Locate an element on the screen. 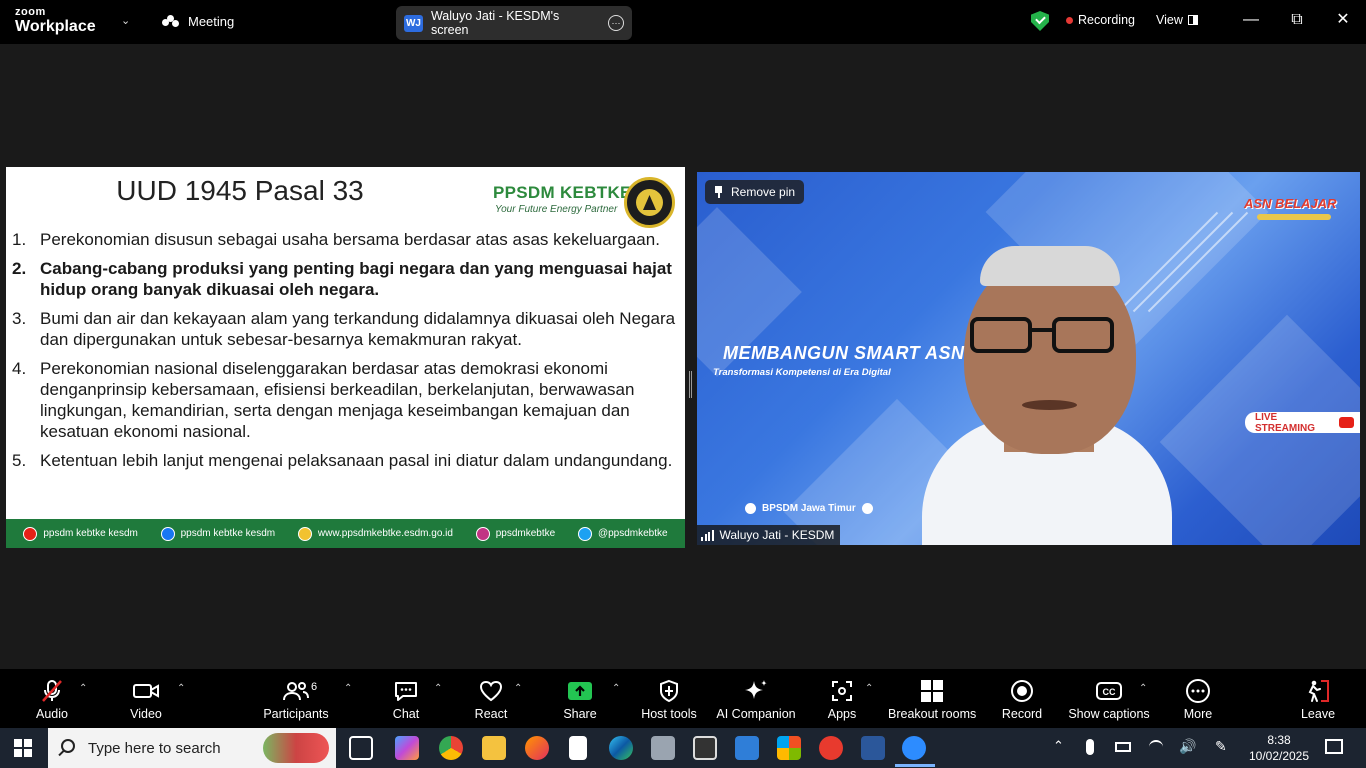 The width and height of the screenshot is (1366, 768). task-view-icon is located at coordinates (361, 748).